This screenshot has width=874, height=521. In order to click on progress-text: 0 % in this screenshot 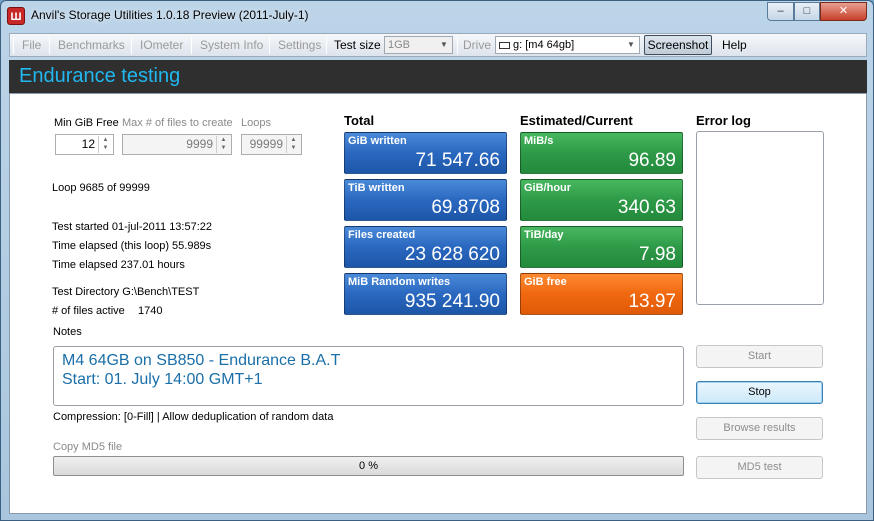, I will do `click(368, 466)`.